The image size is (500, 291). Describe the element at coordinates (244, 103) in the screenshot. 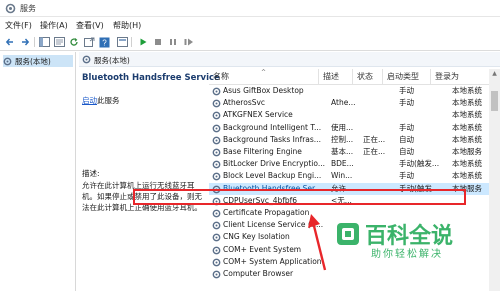

I see `service-name: AtherosSvc` at that location.